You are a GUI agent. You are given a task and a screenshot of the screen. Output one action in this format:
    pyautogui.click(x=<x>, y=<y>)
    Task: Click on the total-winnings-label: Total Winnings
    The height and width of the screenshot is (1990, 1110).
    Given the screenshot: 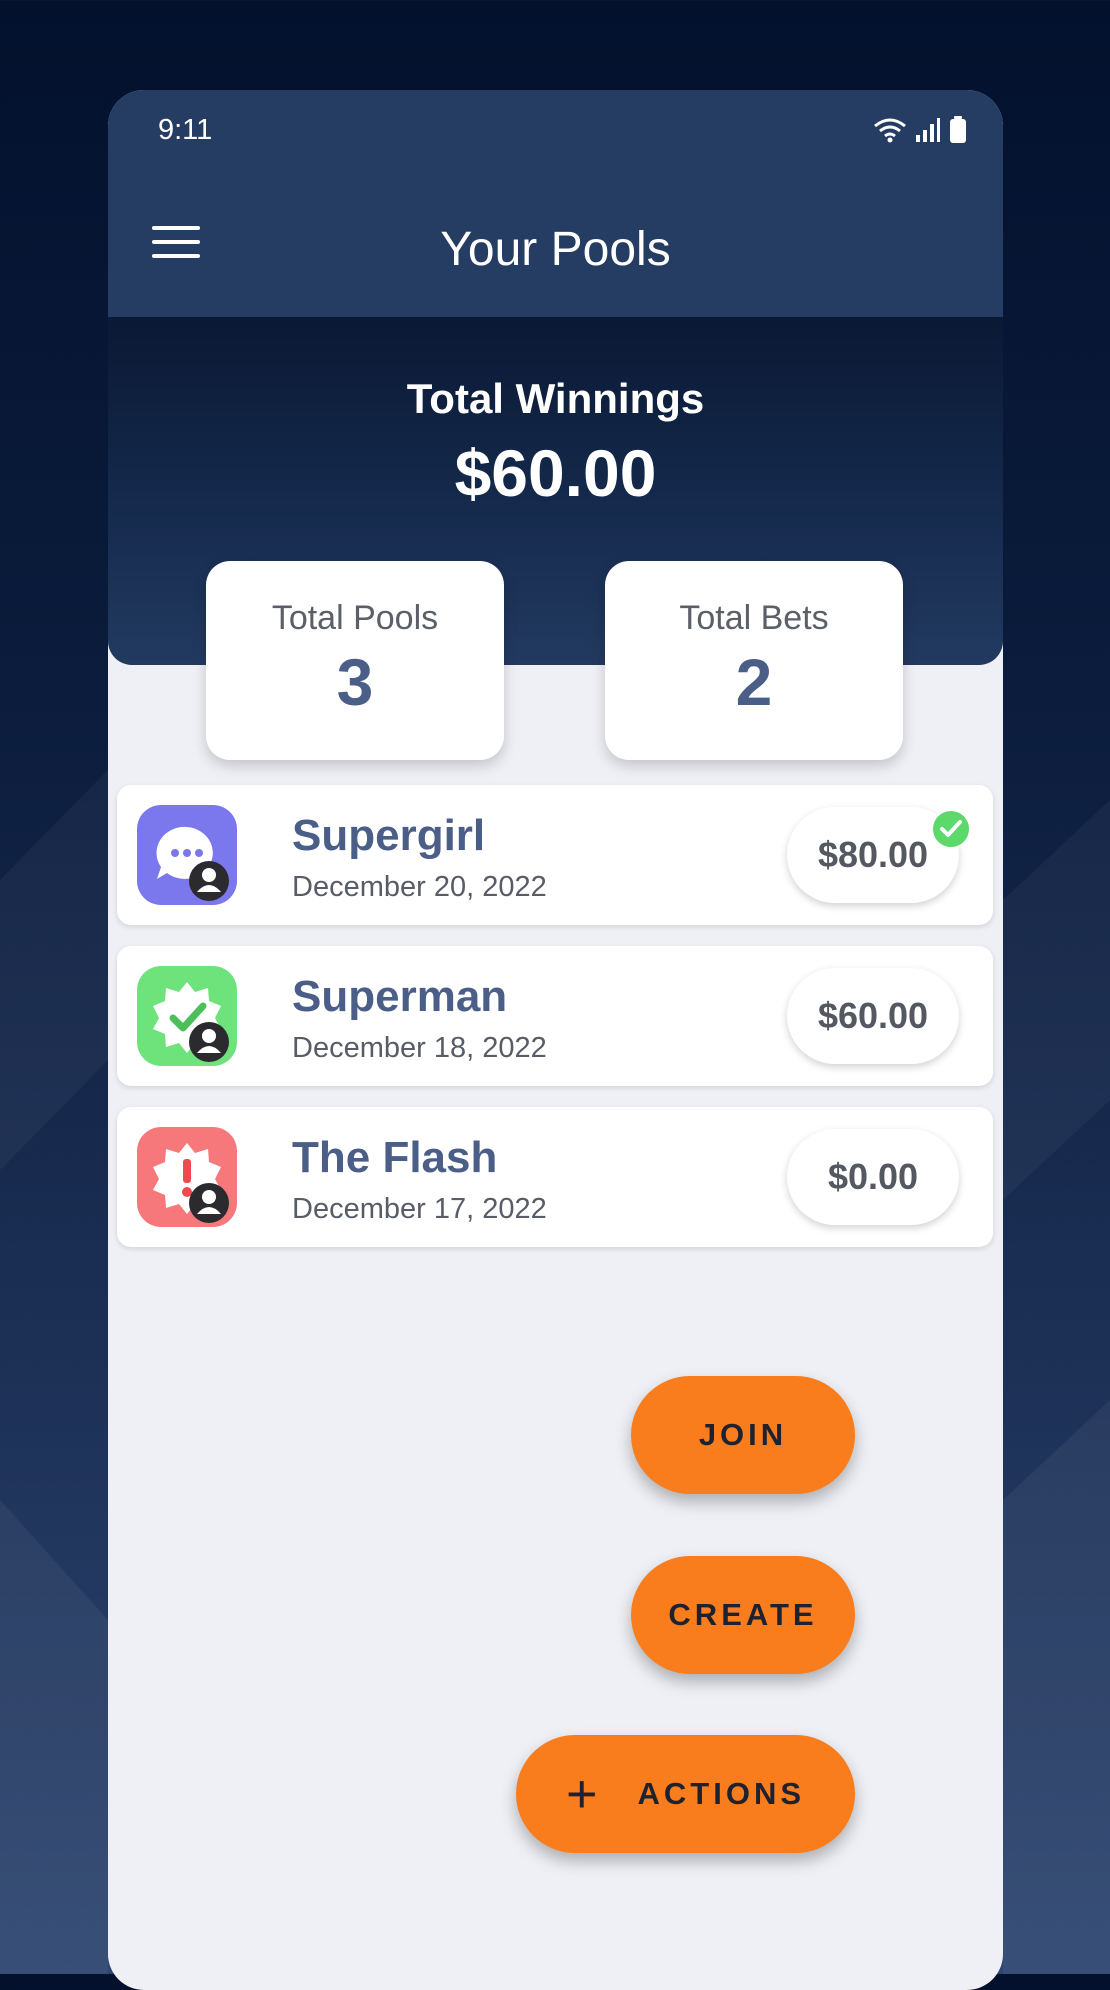 What is the action you would take?
    pyautogui.click(x=555, y=398)
    